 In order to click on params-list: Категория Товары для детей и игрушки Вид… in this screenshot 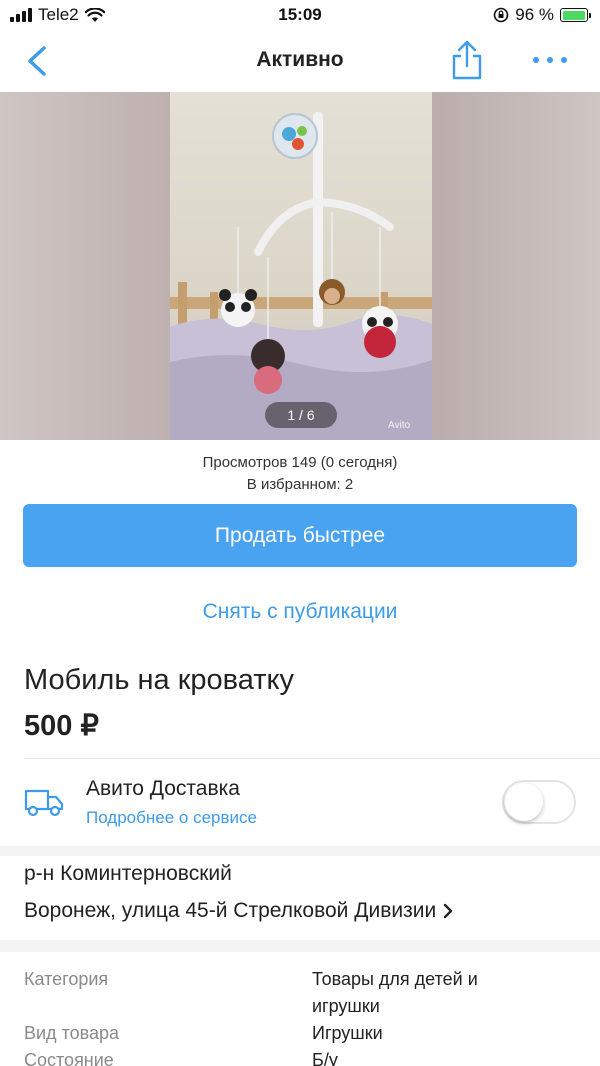, I will do `click(304, 1016)`.